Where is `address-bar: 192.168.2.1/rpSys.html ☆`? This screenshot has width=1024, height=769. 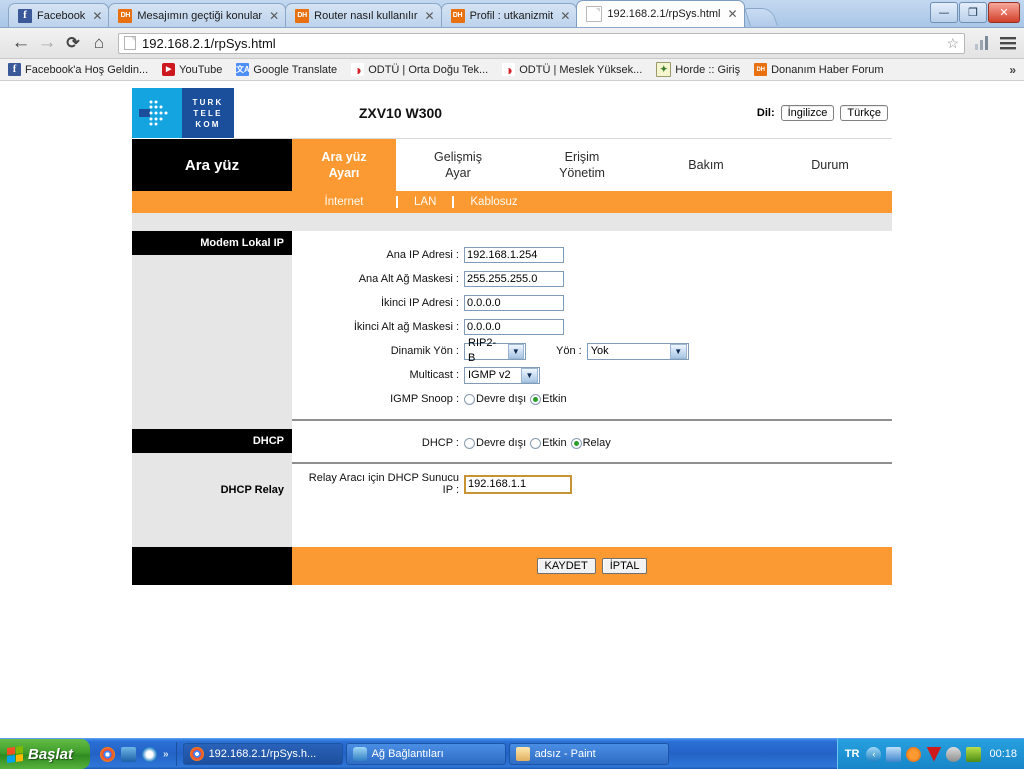
address-bar: 192.168.2.1/rpSys.html ☆ is located at coordinates (541, 43).